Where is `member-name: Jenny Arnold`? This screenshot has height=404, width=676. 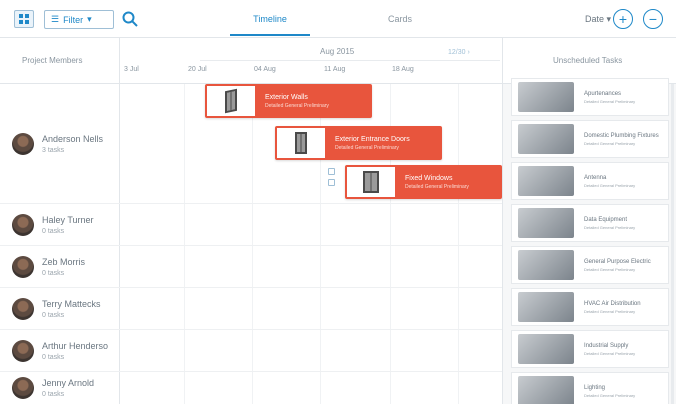 member-name: Jenny Arnold is located at coordinates (68, 383).